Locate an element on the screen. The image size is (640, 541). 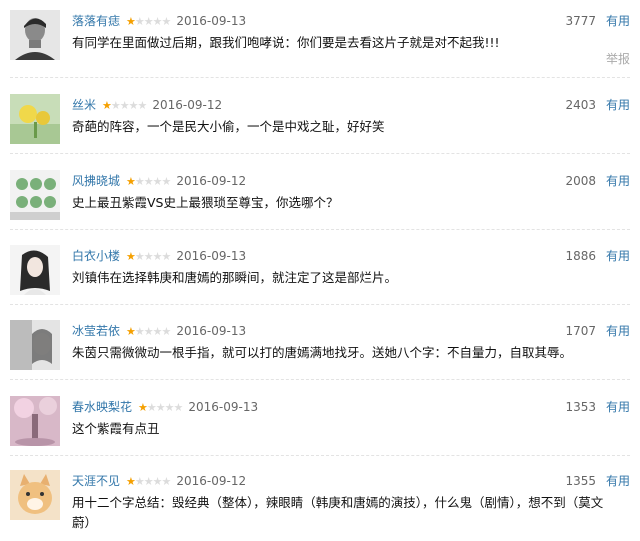
comment-username: 风拂晓城 is located at coordinates (96, 181).